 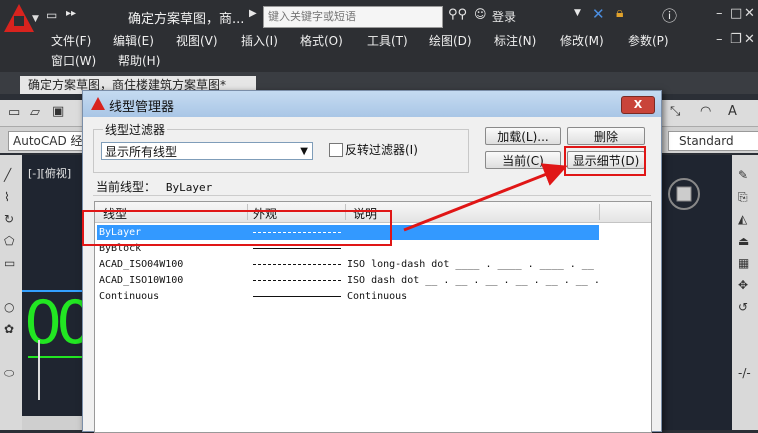 What do you see at coordinates (599, 212) in the screenshot?
I see `column-divider` at bounding box center [599, 212].